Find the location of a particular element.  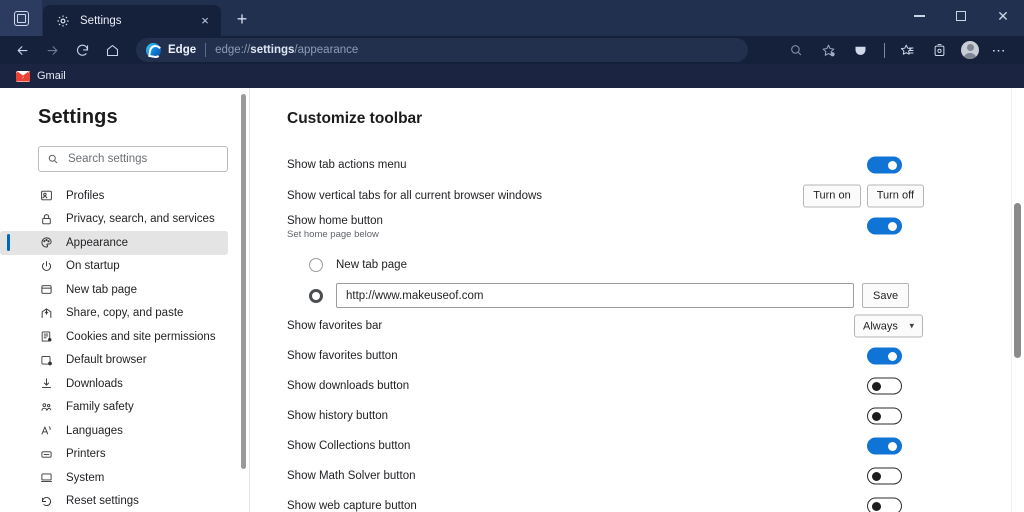

save-button: Save is located at coordinates (886, 295).